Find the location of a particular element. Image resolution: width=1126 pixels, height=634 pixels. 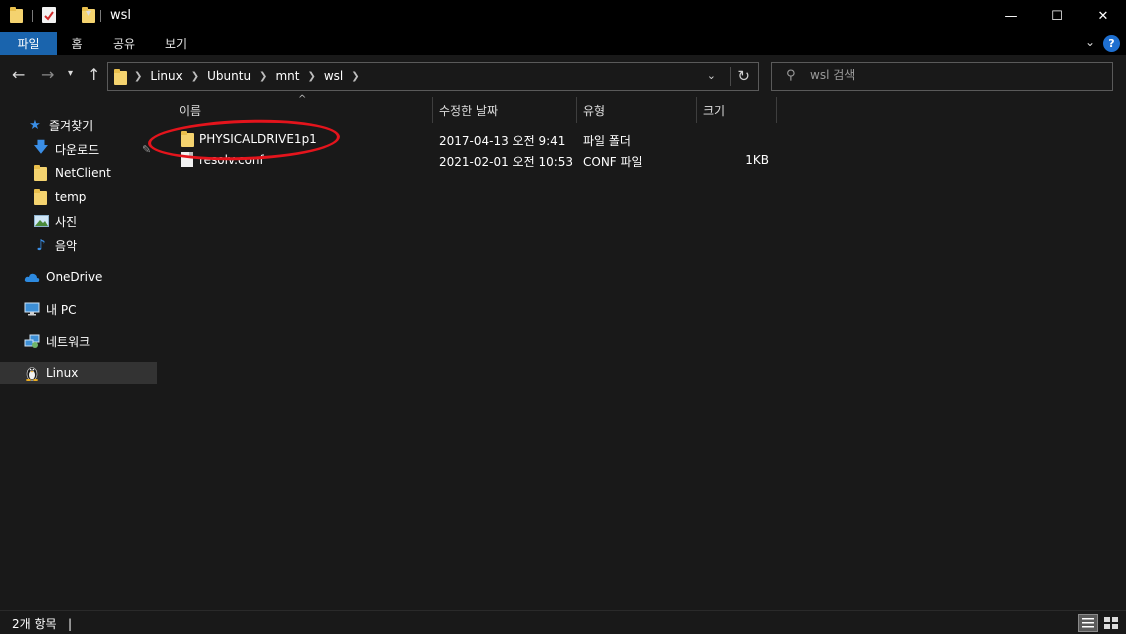

customize-quick-access-icon: ▾ is located at coordinates (88, 17).